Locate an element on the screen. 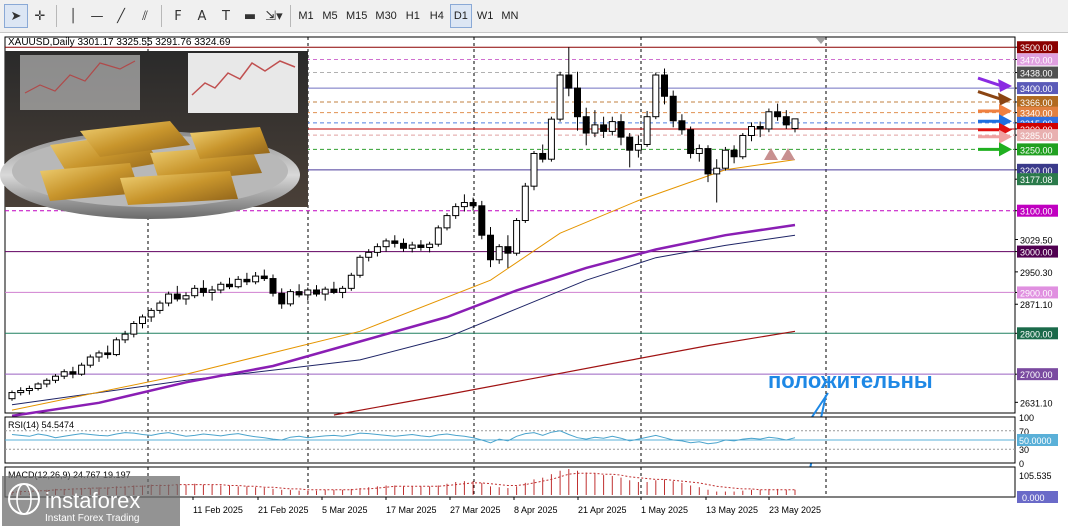  price-badge-label: 3438.00 is located at coordinates (1036, 74).